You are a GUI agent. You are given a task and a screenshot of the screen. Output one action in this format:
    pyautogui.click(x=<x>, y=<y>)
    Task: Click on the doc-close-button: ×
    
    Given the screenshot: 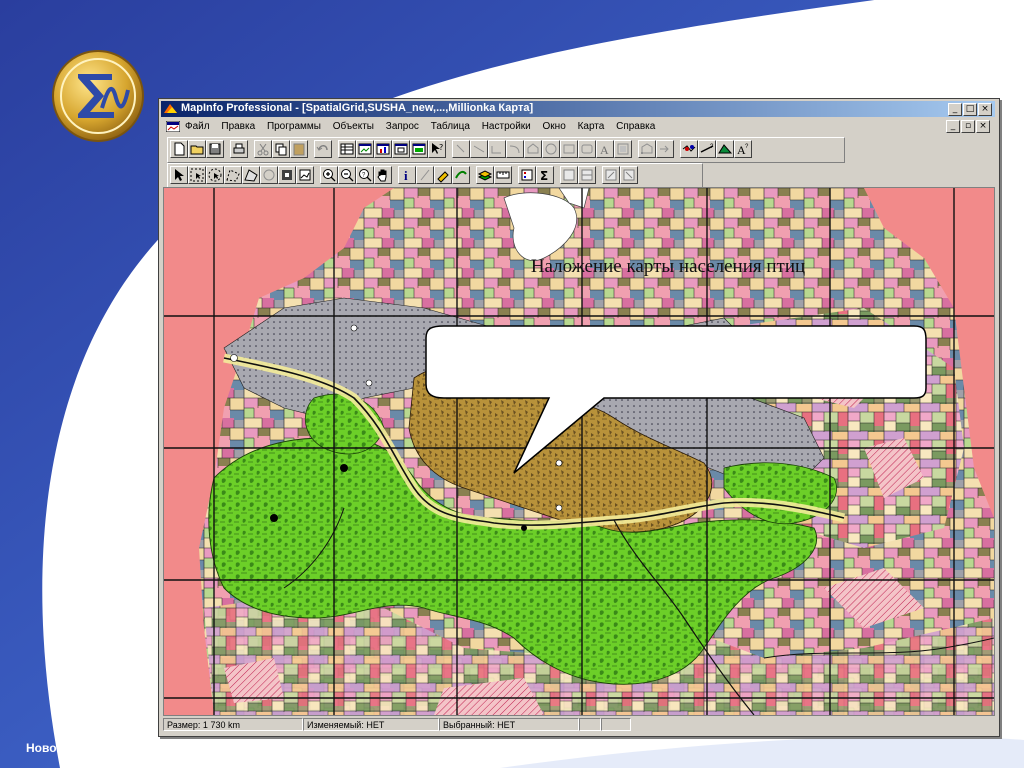 What is the action you would take?
    pyautogui.click(x=983, y=126)
    